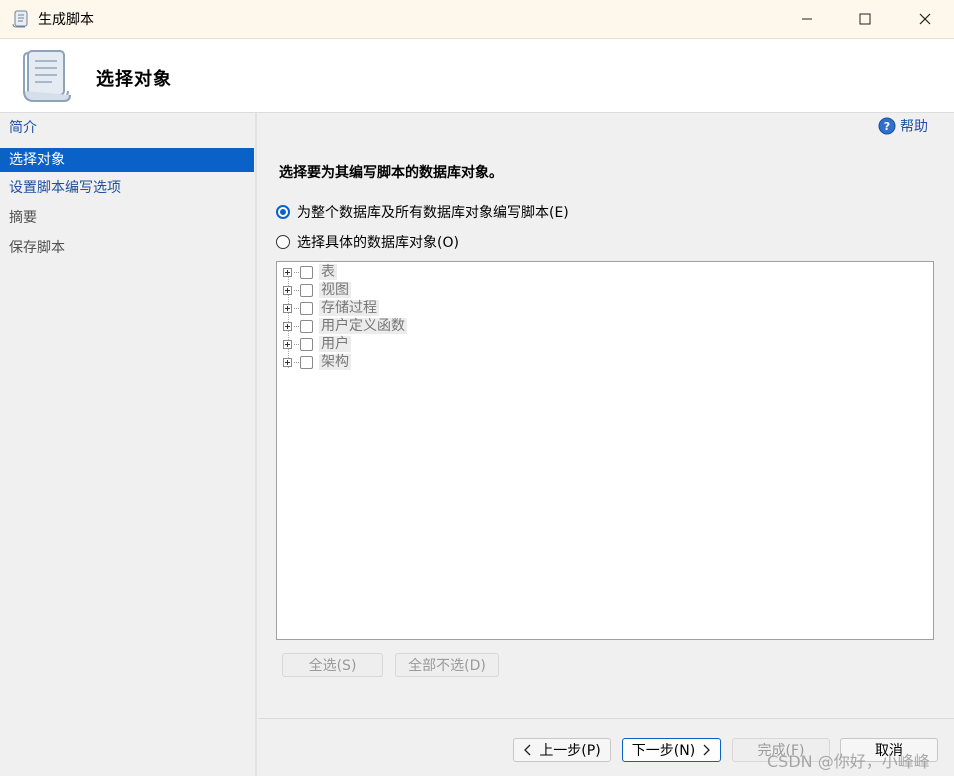  Describe the element at coordinates (37, 248) in the screenshot. I see `sidebar-item-save-script: 保存脚本` at that location.